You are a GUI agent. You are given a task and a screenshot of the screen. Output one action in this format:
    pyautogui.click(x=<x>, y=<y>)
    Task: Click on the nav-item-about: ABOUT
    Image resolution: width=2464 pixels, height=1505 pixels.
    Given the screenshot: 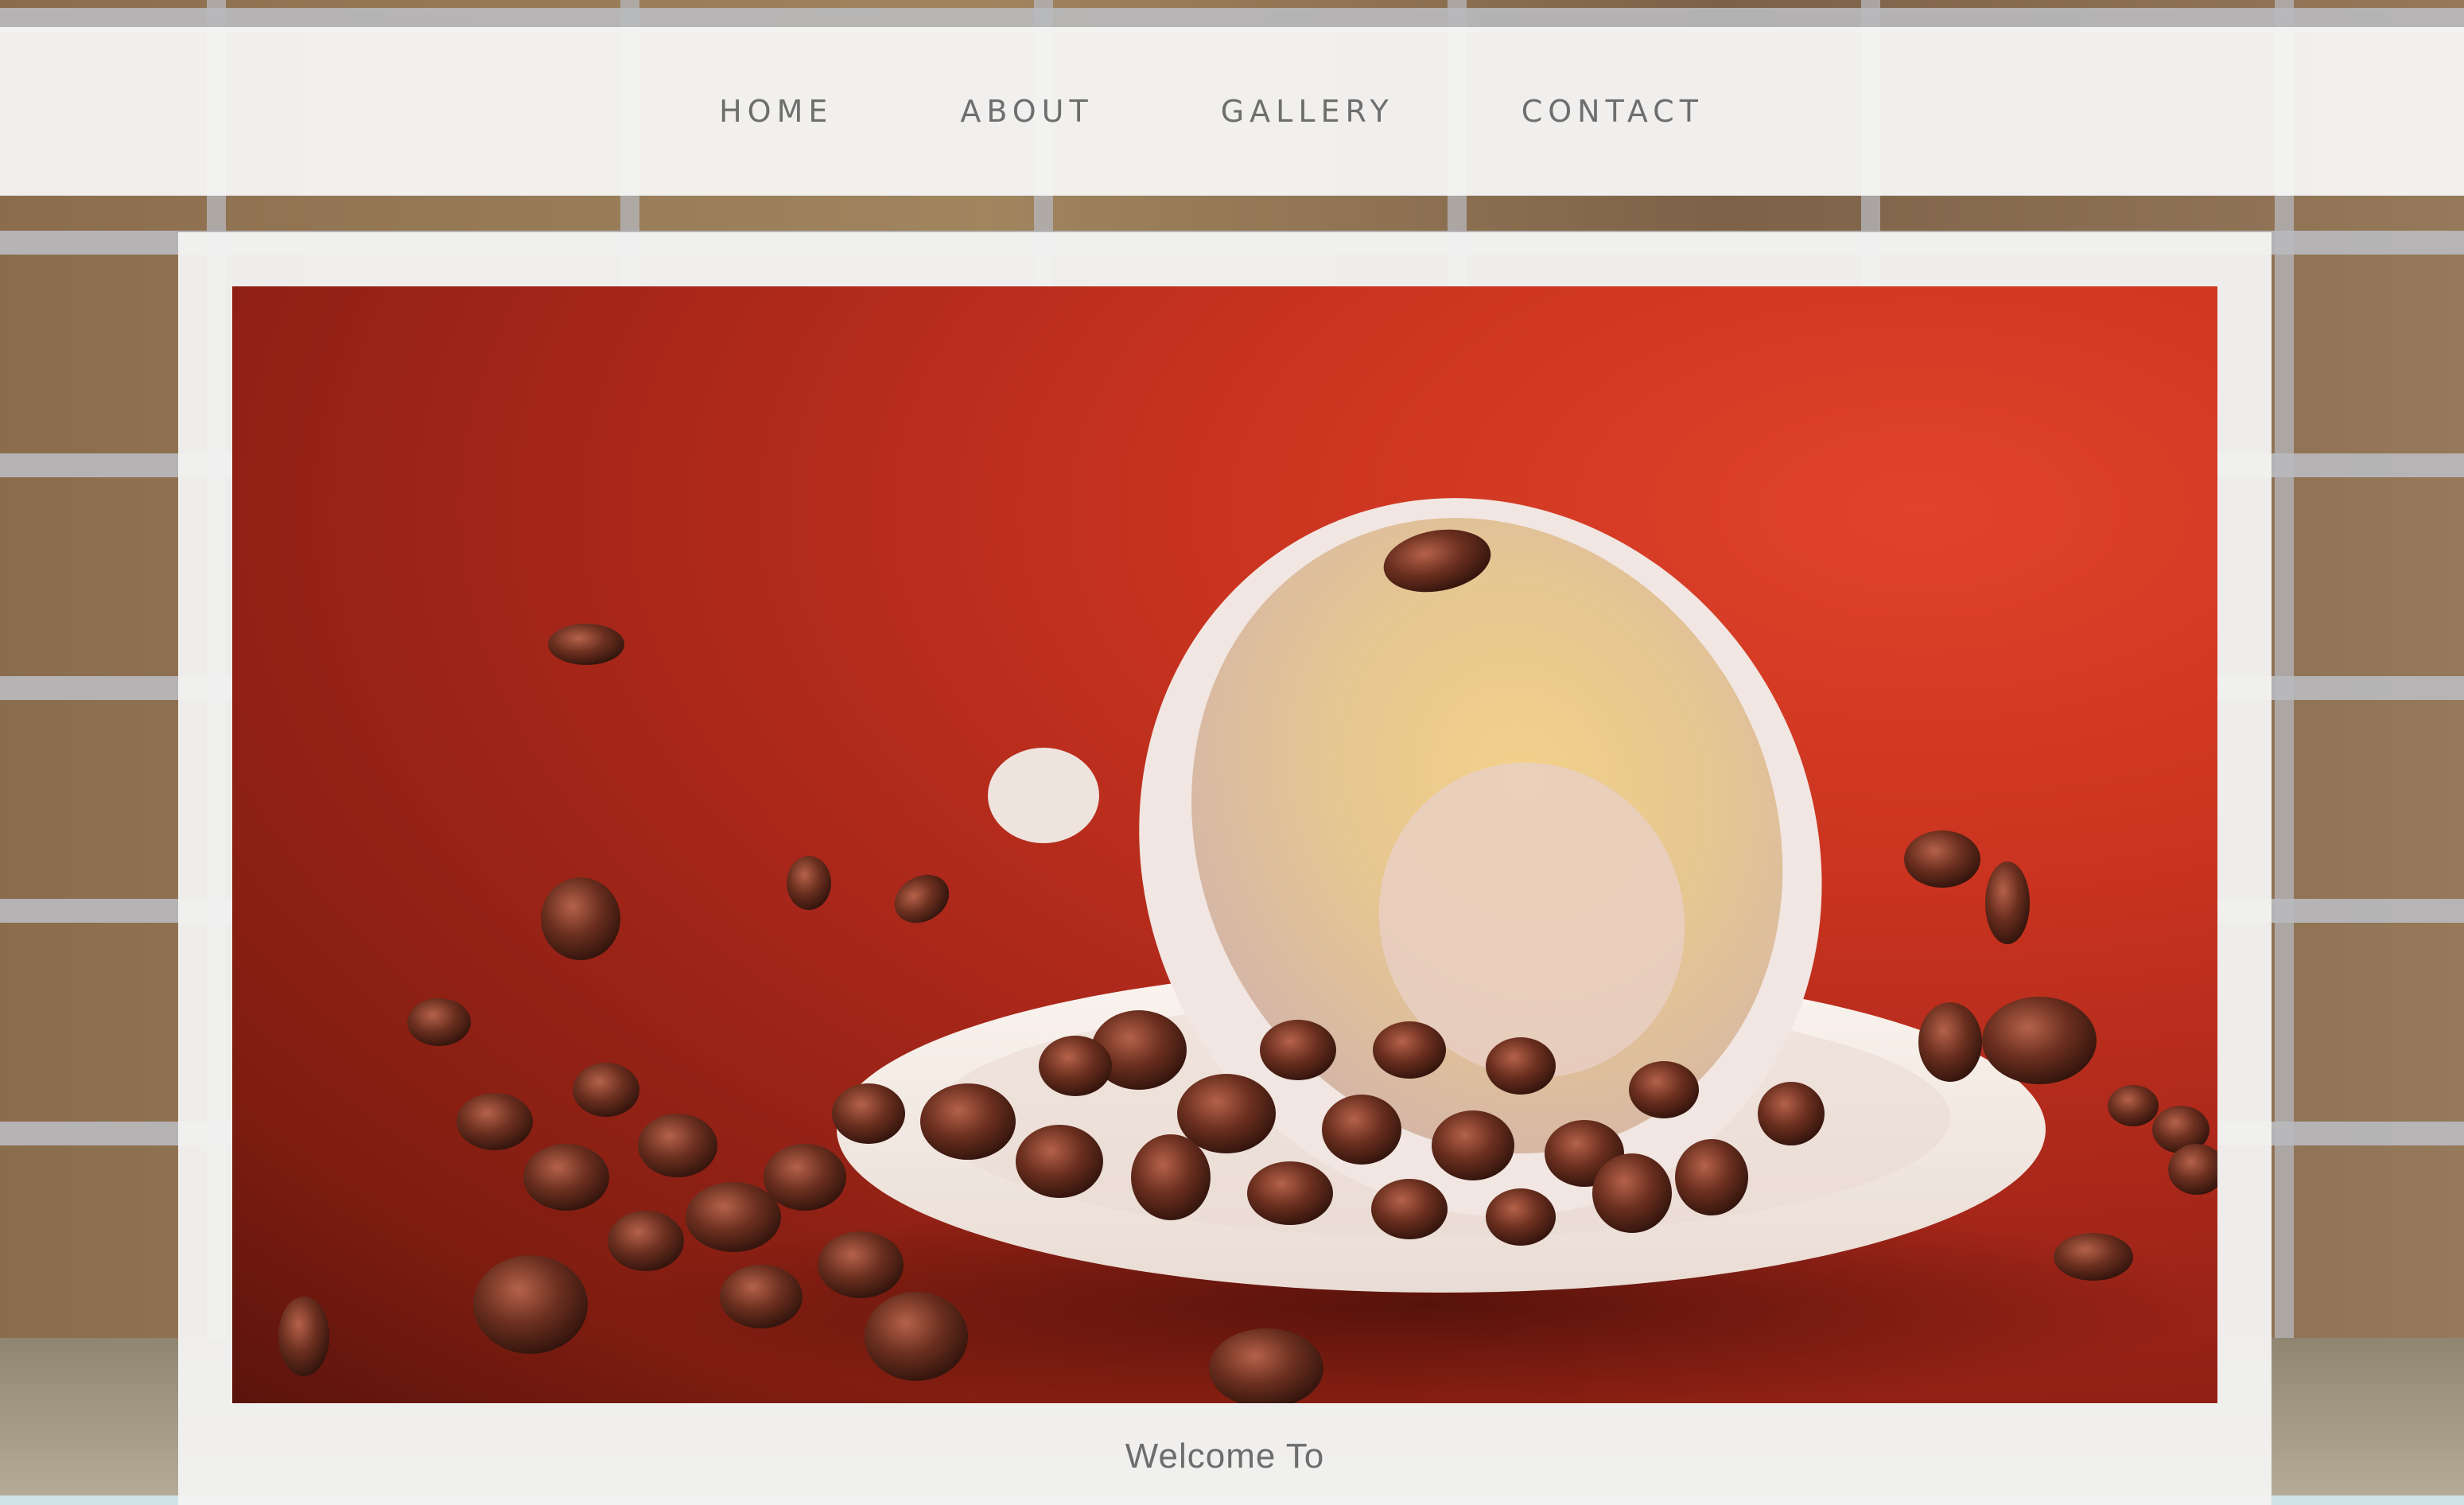 What is the action you would take?
    pyautogui.click(x=1026, y=111)
    